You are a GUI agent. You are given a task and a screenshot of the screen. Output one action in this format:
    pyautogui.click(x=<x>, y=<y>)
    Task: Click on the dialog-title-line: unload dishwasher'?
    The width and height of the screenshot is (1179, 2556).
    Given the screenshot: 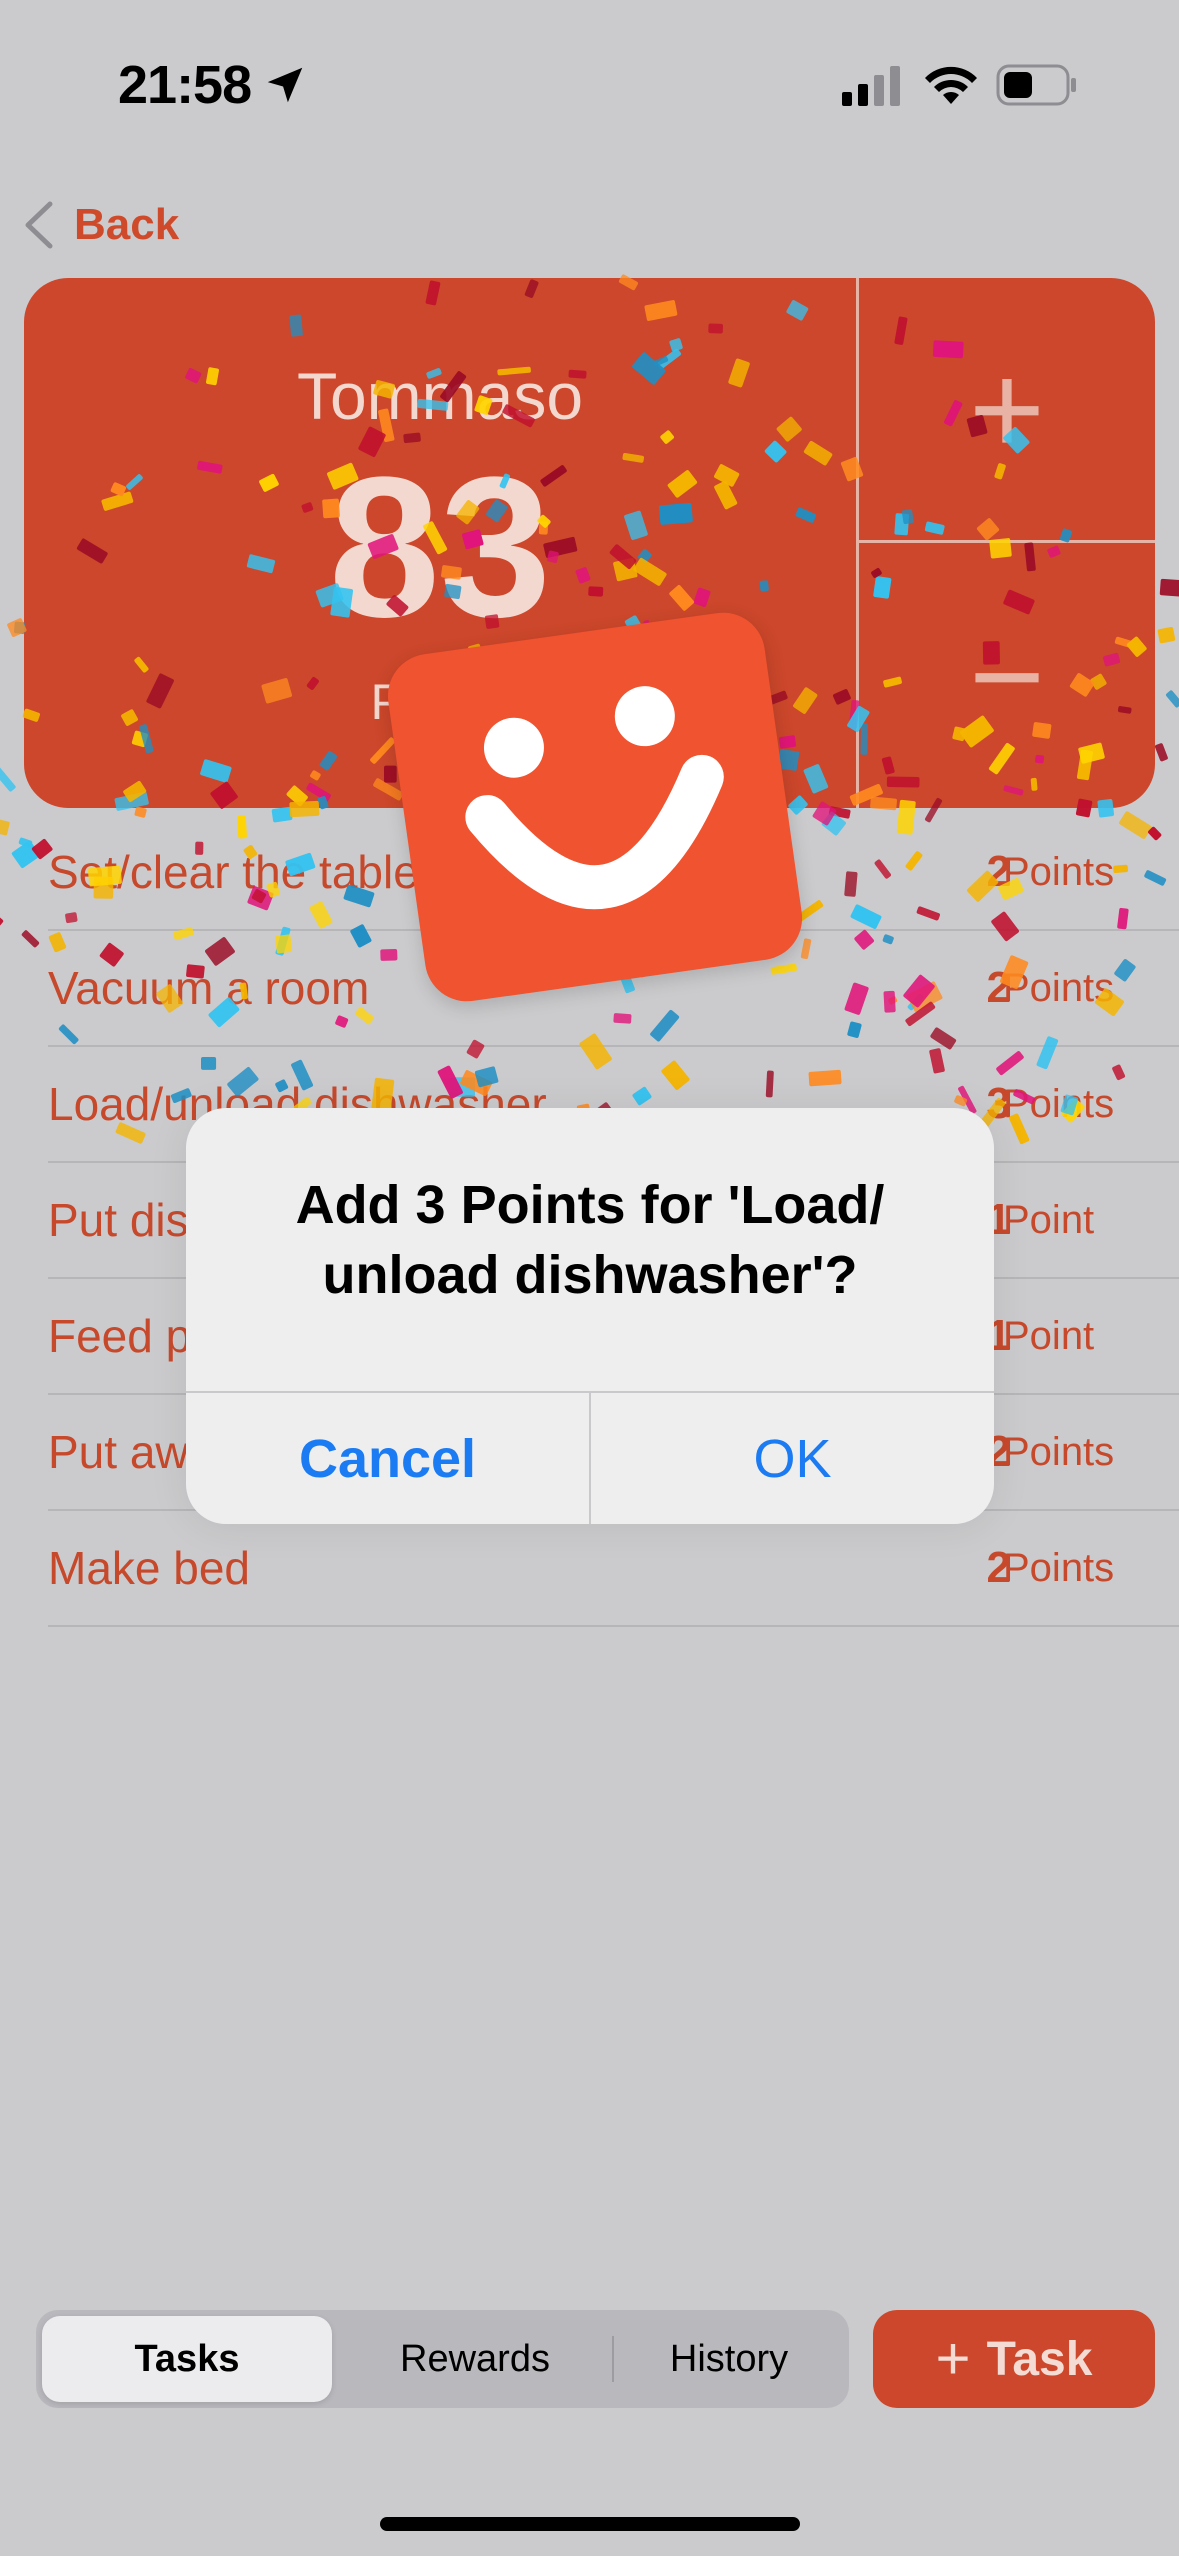 What is the action you would take?
    pyautogui.click(x=590, y=1275)
    